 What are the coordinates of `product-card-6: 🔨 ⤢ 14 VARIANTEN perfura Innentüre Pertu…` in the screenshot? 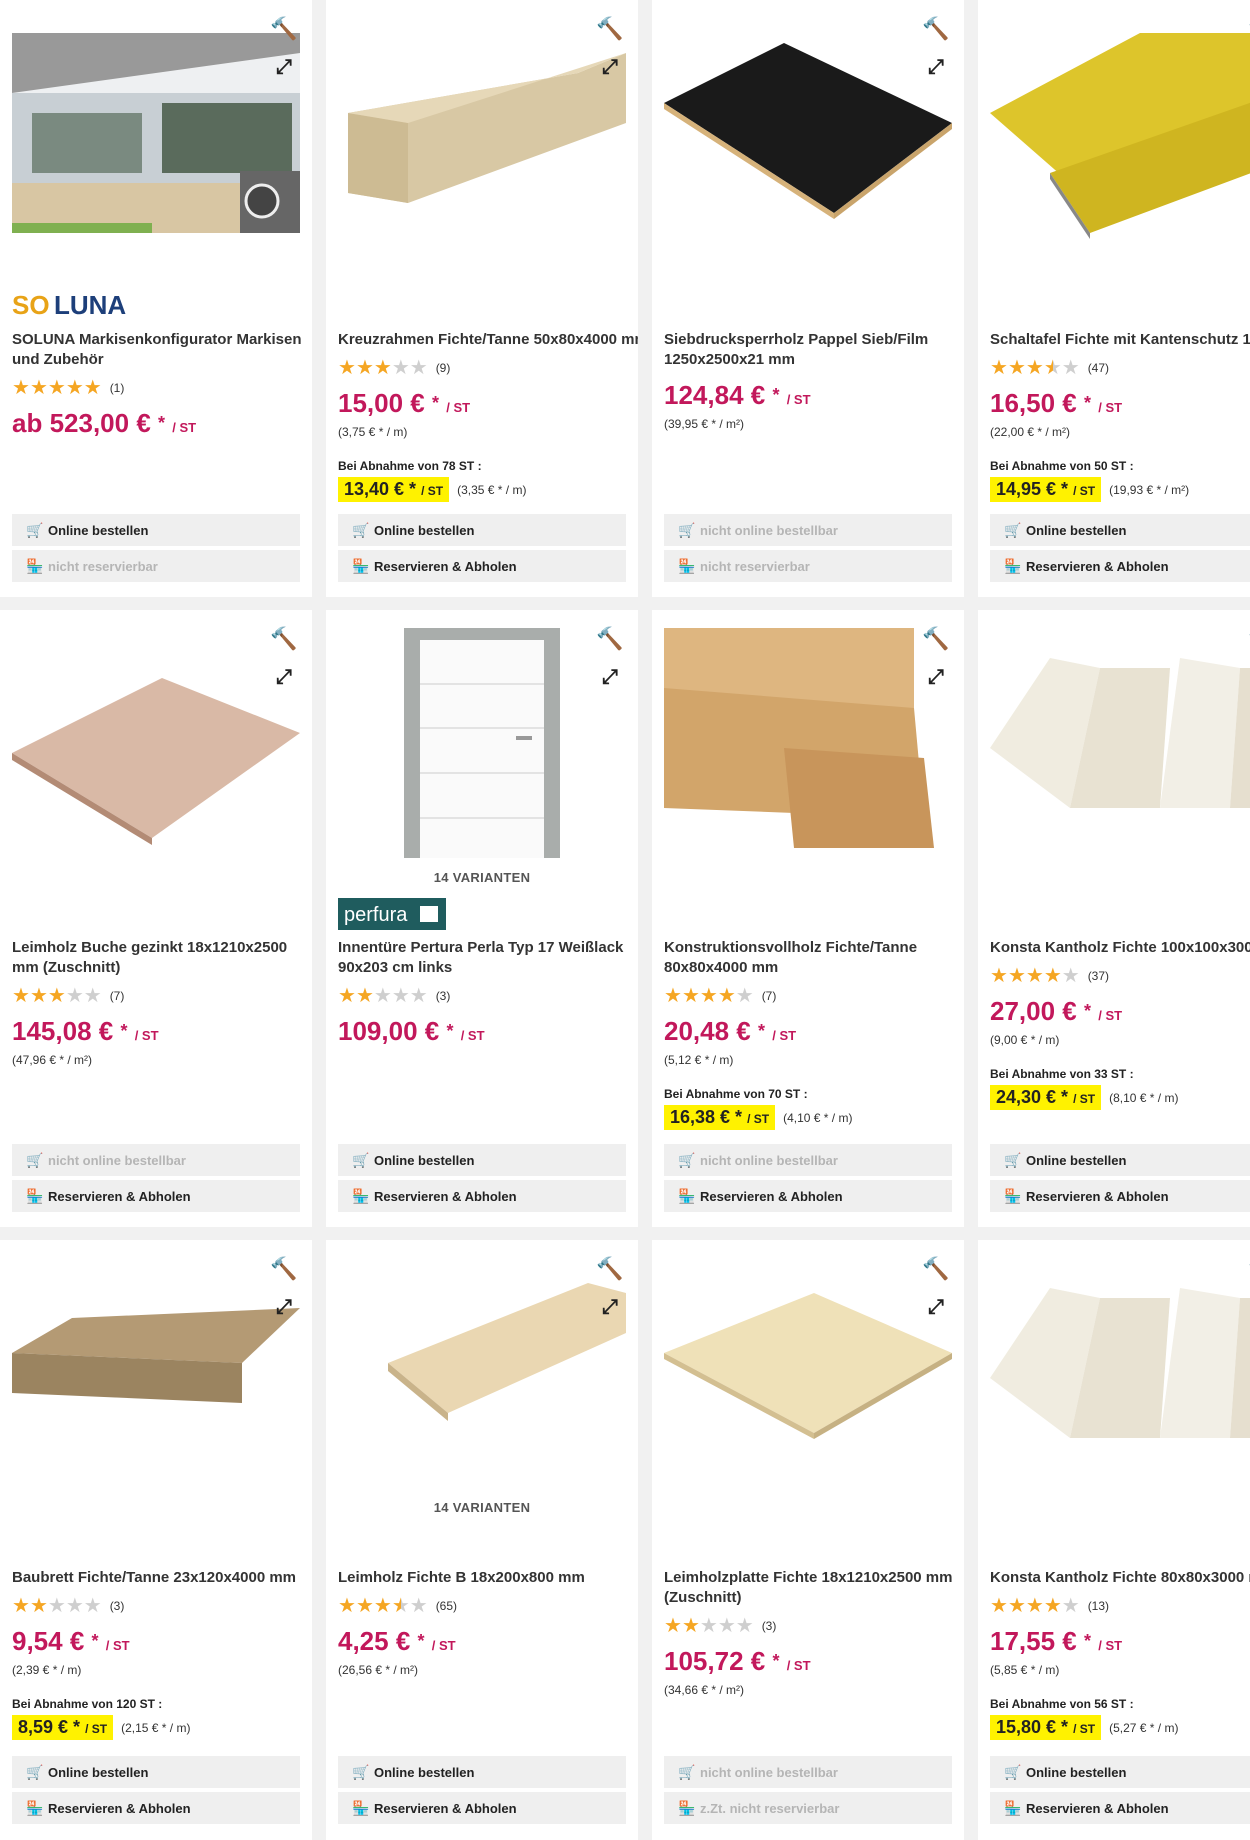 It's located at (482, 918).